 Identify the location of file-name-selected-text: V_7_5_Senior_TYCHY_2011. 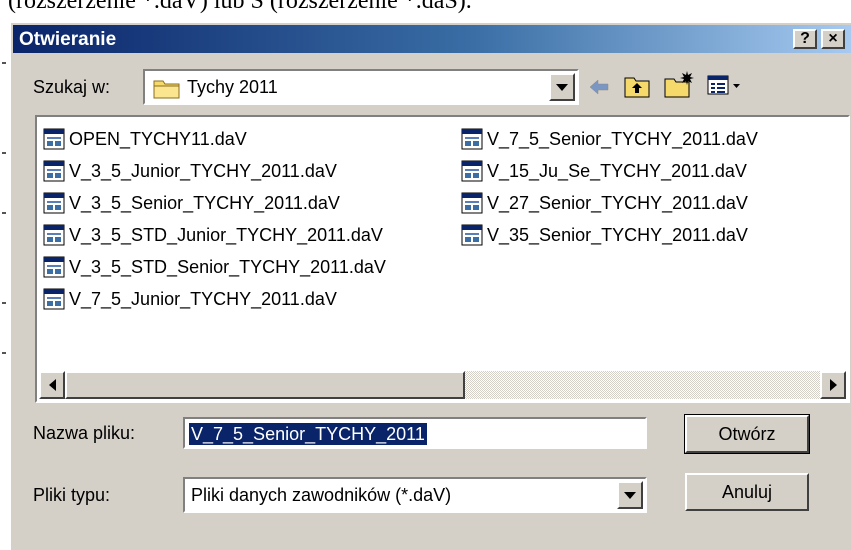
(308, 434).